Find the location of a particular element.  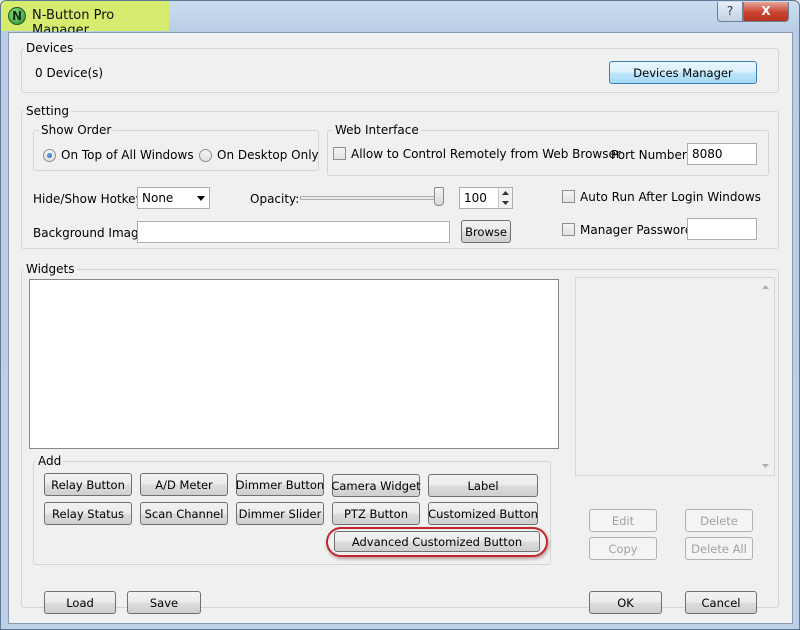

auto-run-checkbox is located at coordinates (568, 196).